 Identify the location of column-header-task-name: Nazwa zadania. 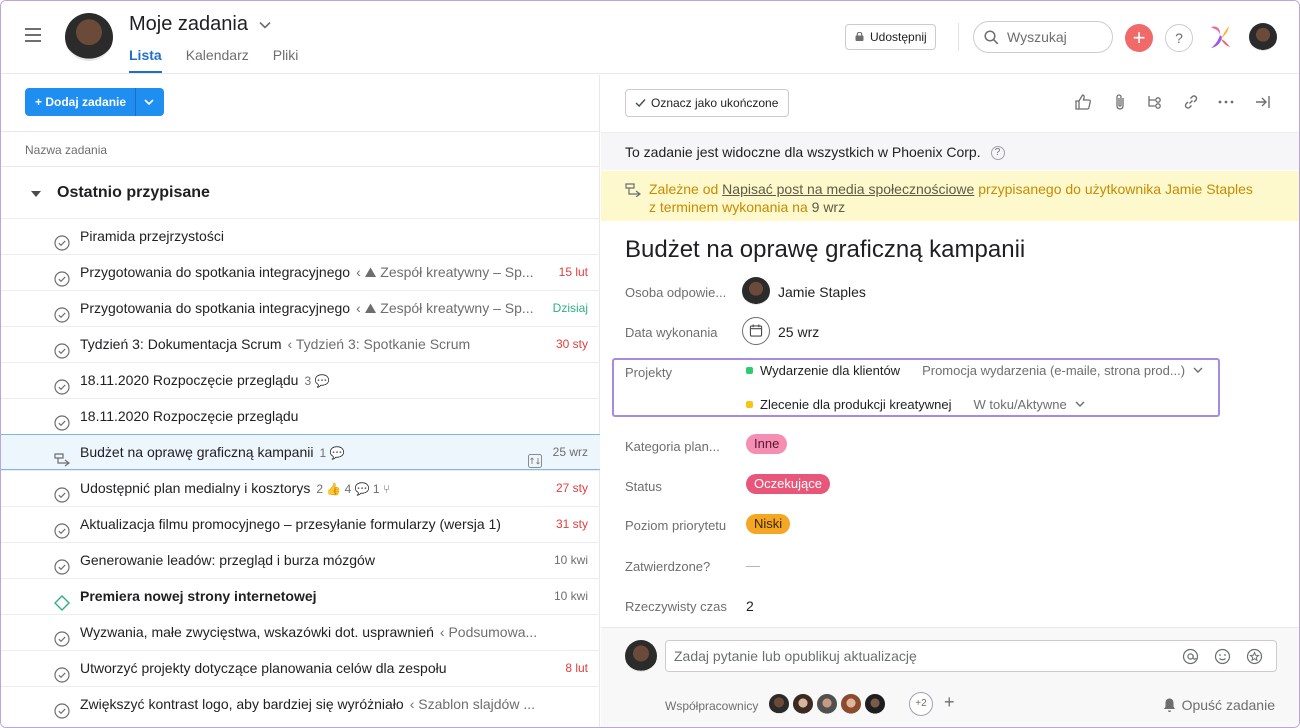
(300, 149).